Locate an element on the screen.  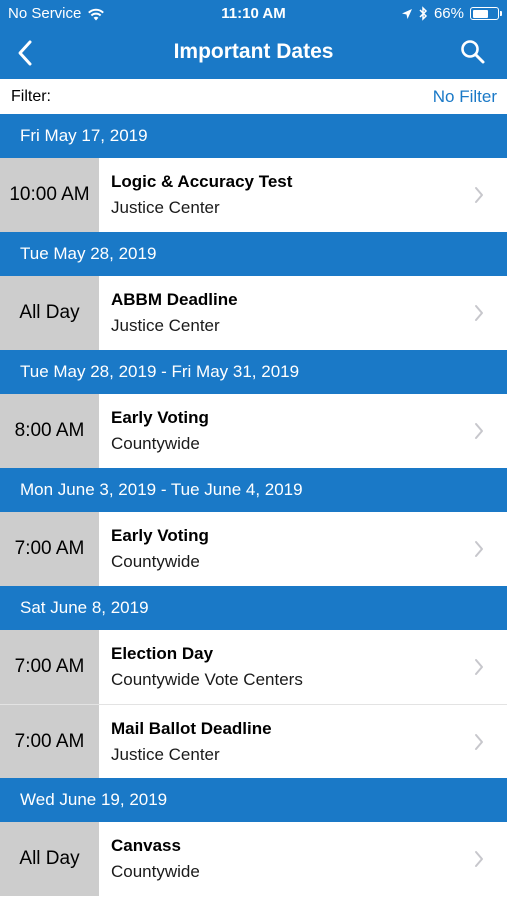
event-info: Canvass Countywide is located at coordinates (303, 859).